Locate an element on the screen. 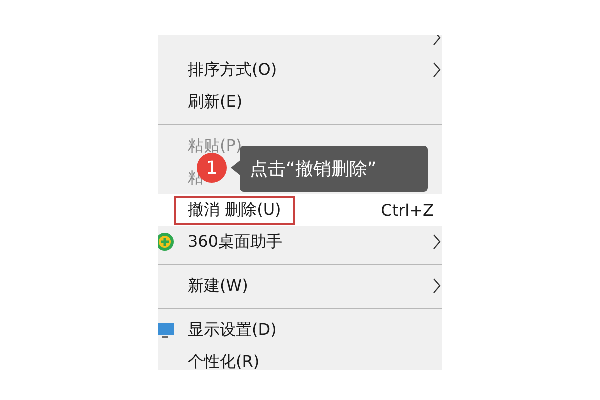 This screenshot has width=600, height=400. menu-item: 排序方式(O) is located at coordinates (300, 70).